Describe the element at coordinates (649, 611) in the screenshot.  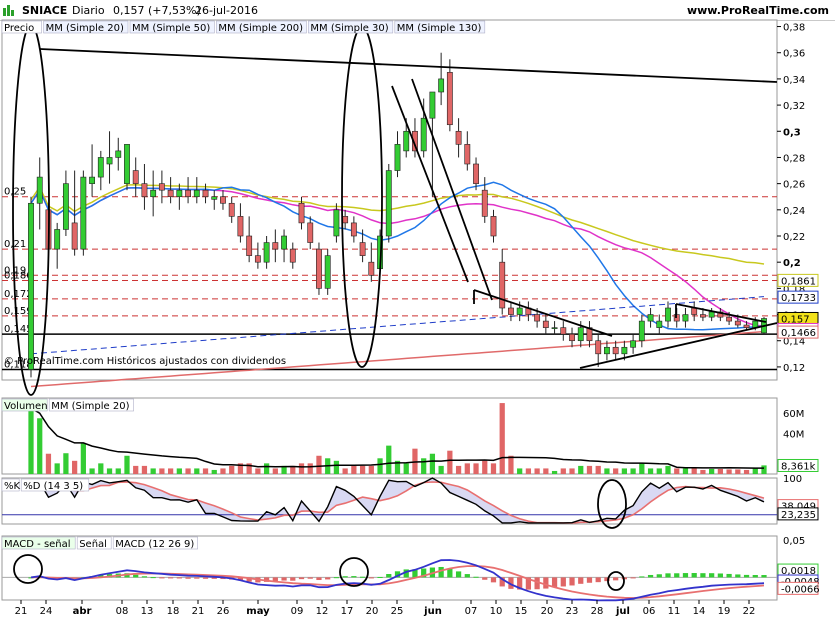
I see `x-axis-label: 06` at that location.